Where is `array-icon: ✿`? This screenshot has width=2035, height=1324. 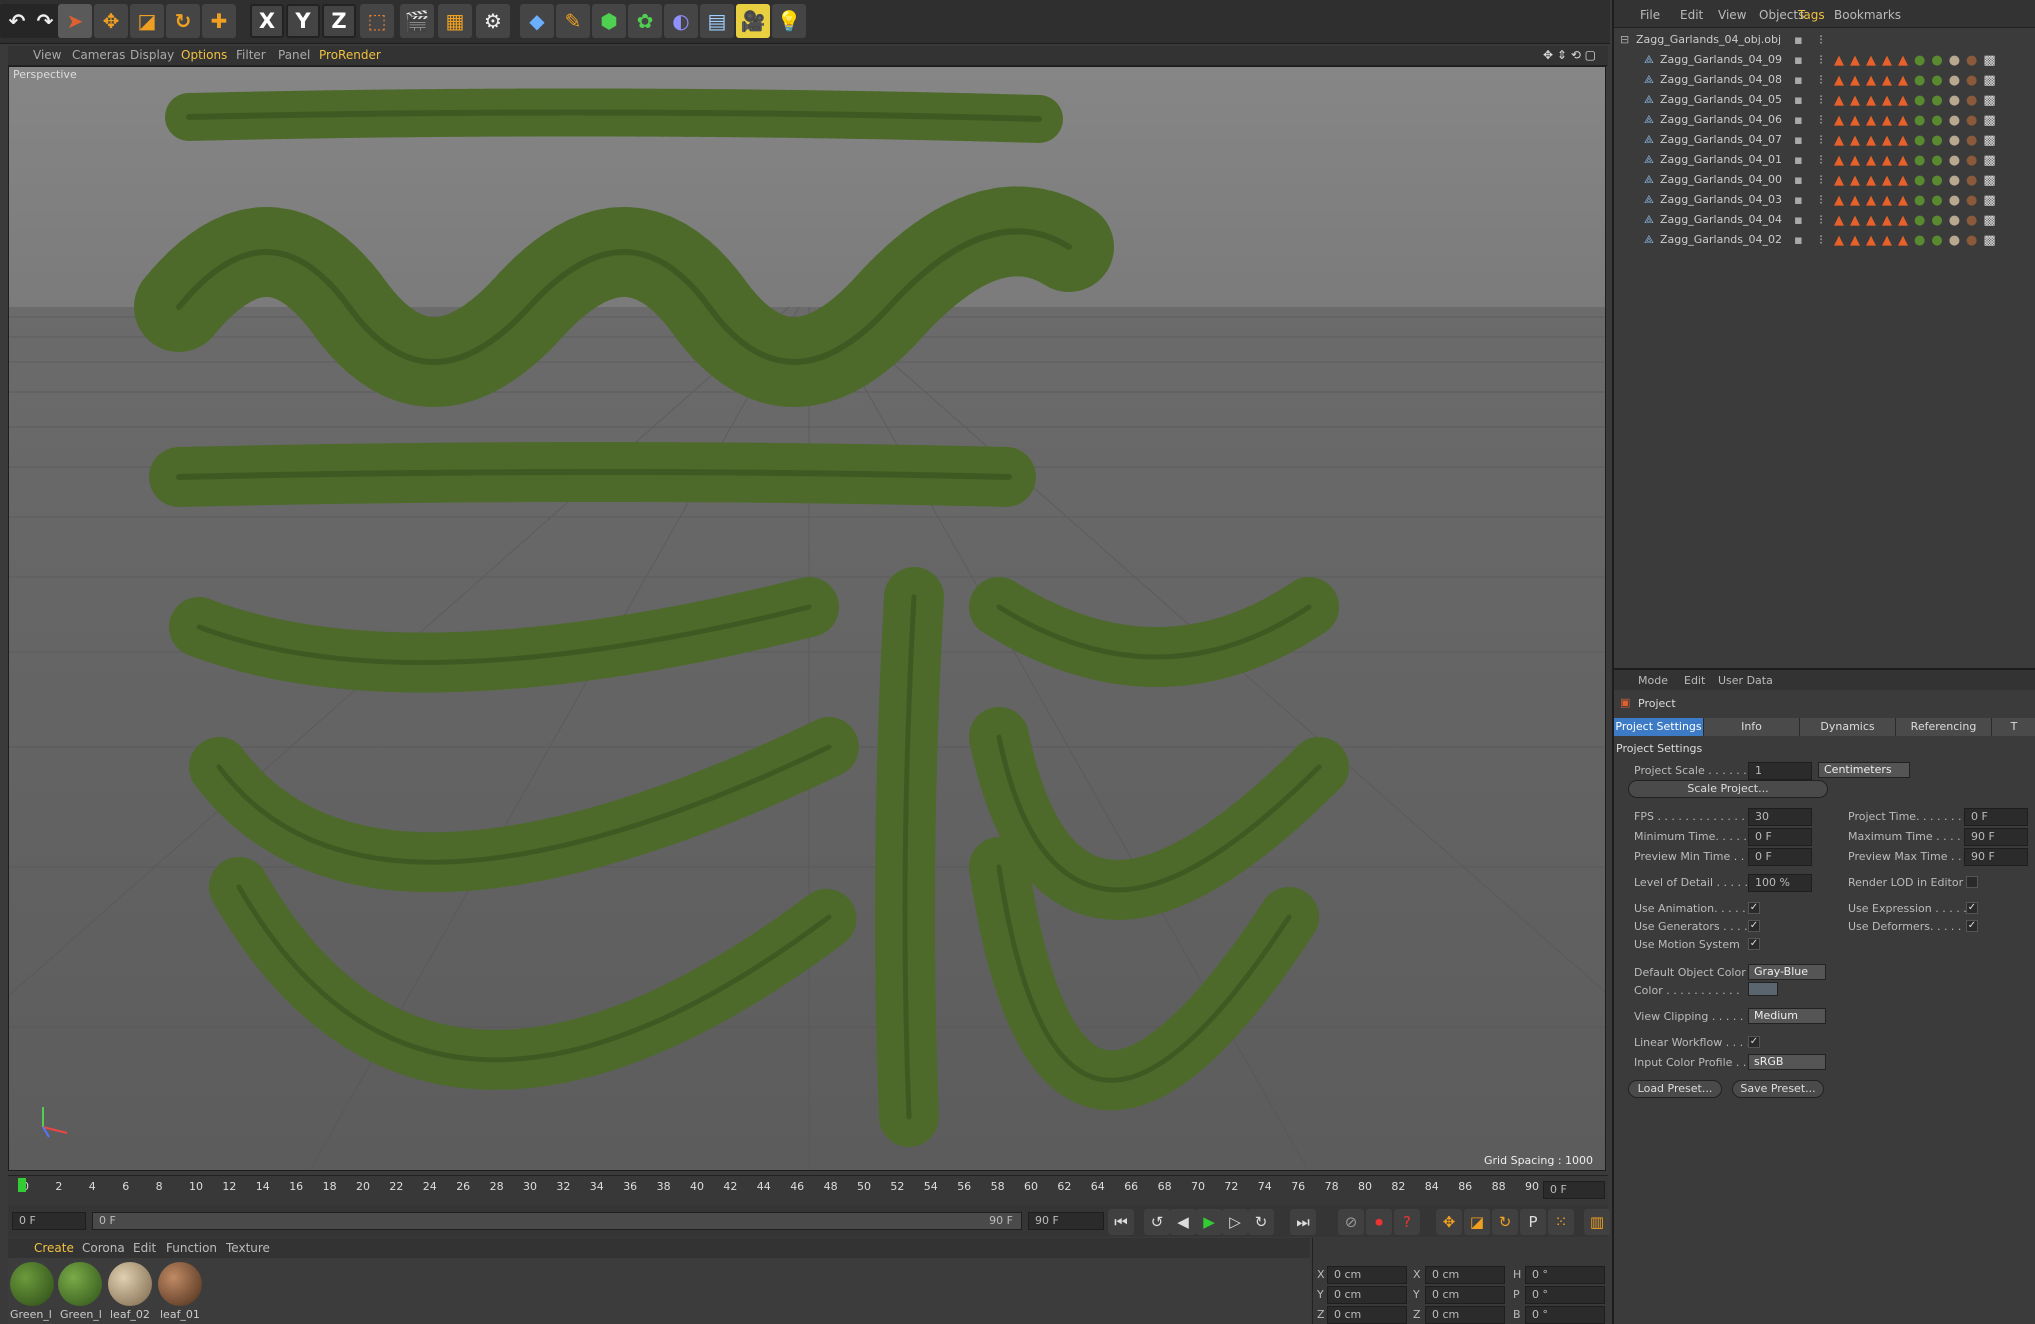 array-icon: ✿ is located at coordinates (645, 21).